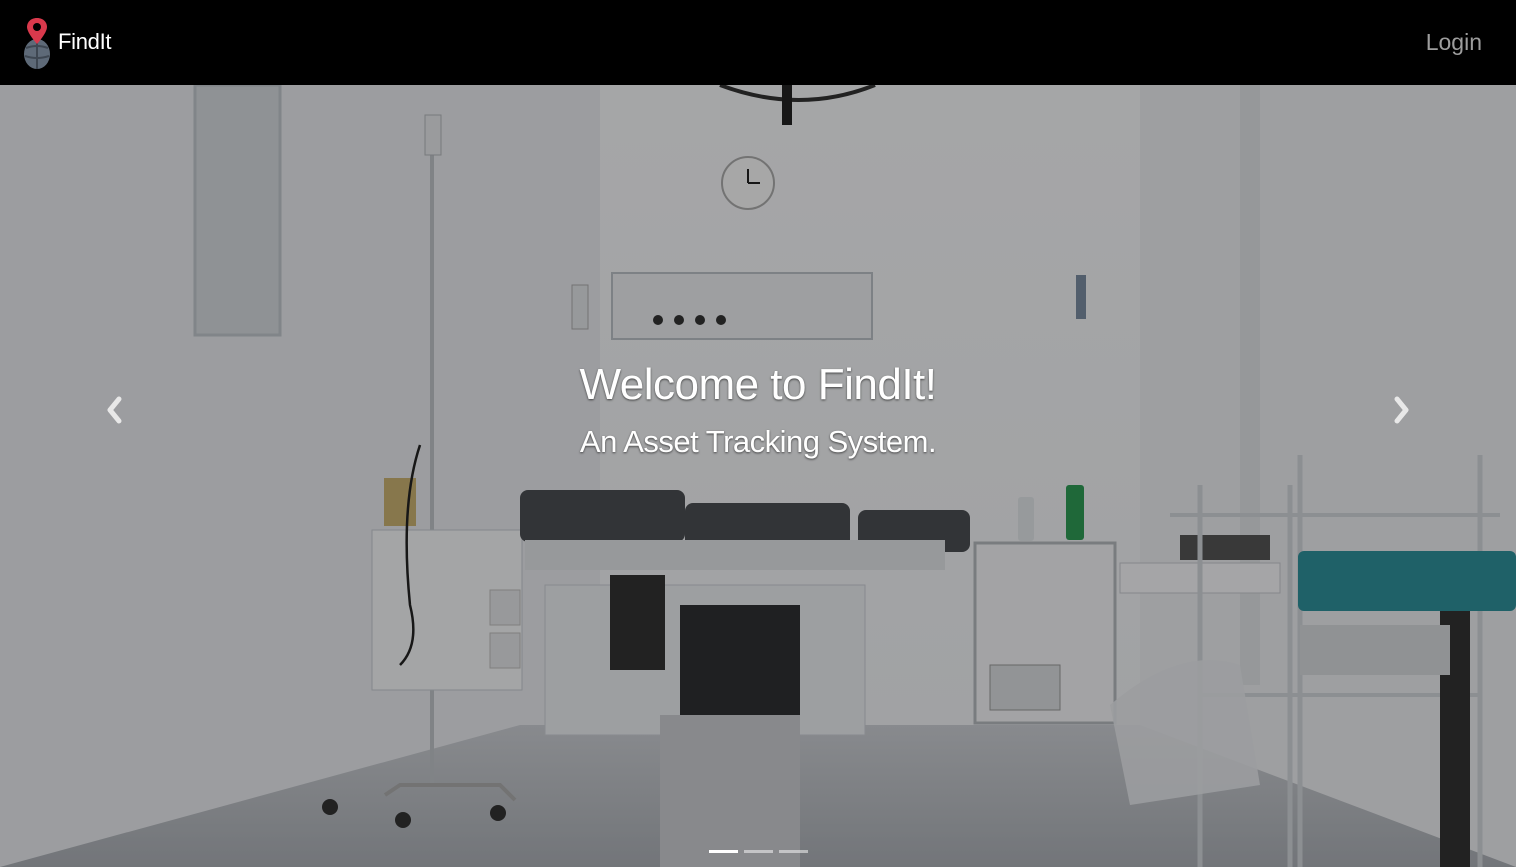 The width and height of the screenshot is (1516, 867). I want to click on carousel-indicators, so click(758, 851).